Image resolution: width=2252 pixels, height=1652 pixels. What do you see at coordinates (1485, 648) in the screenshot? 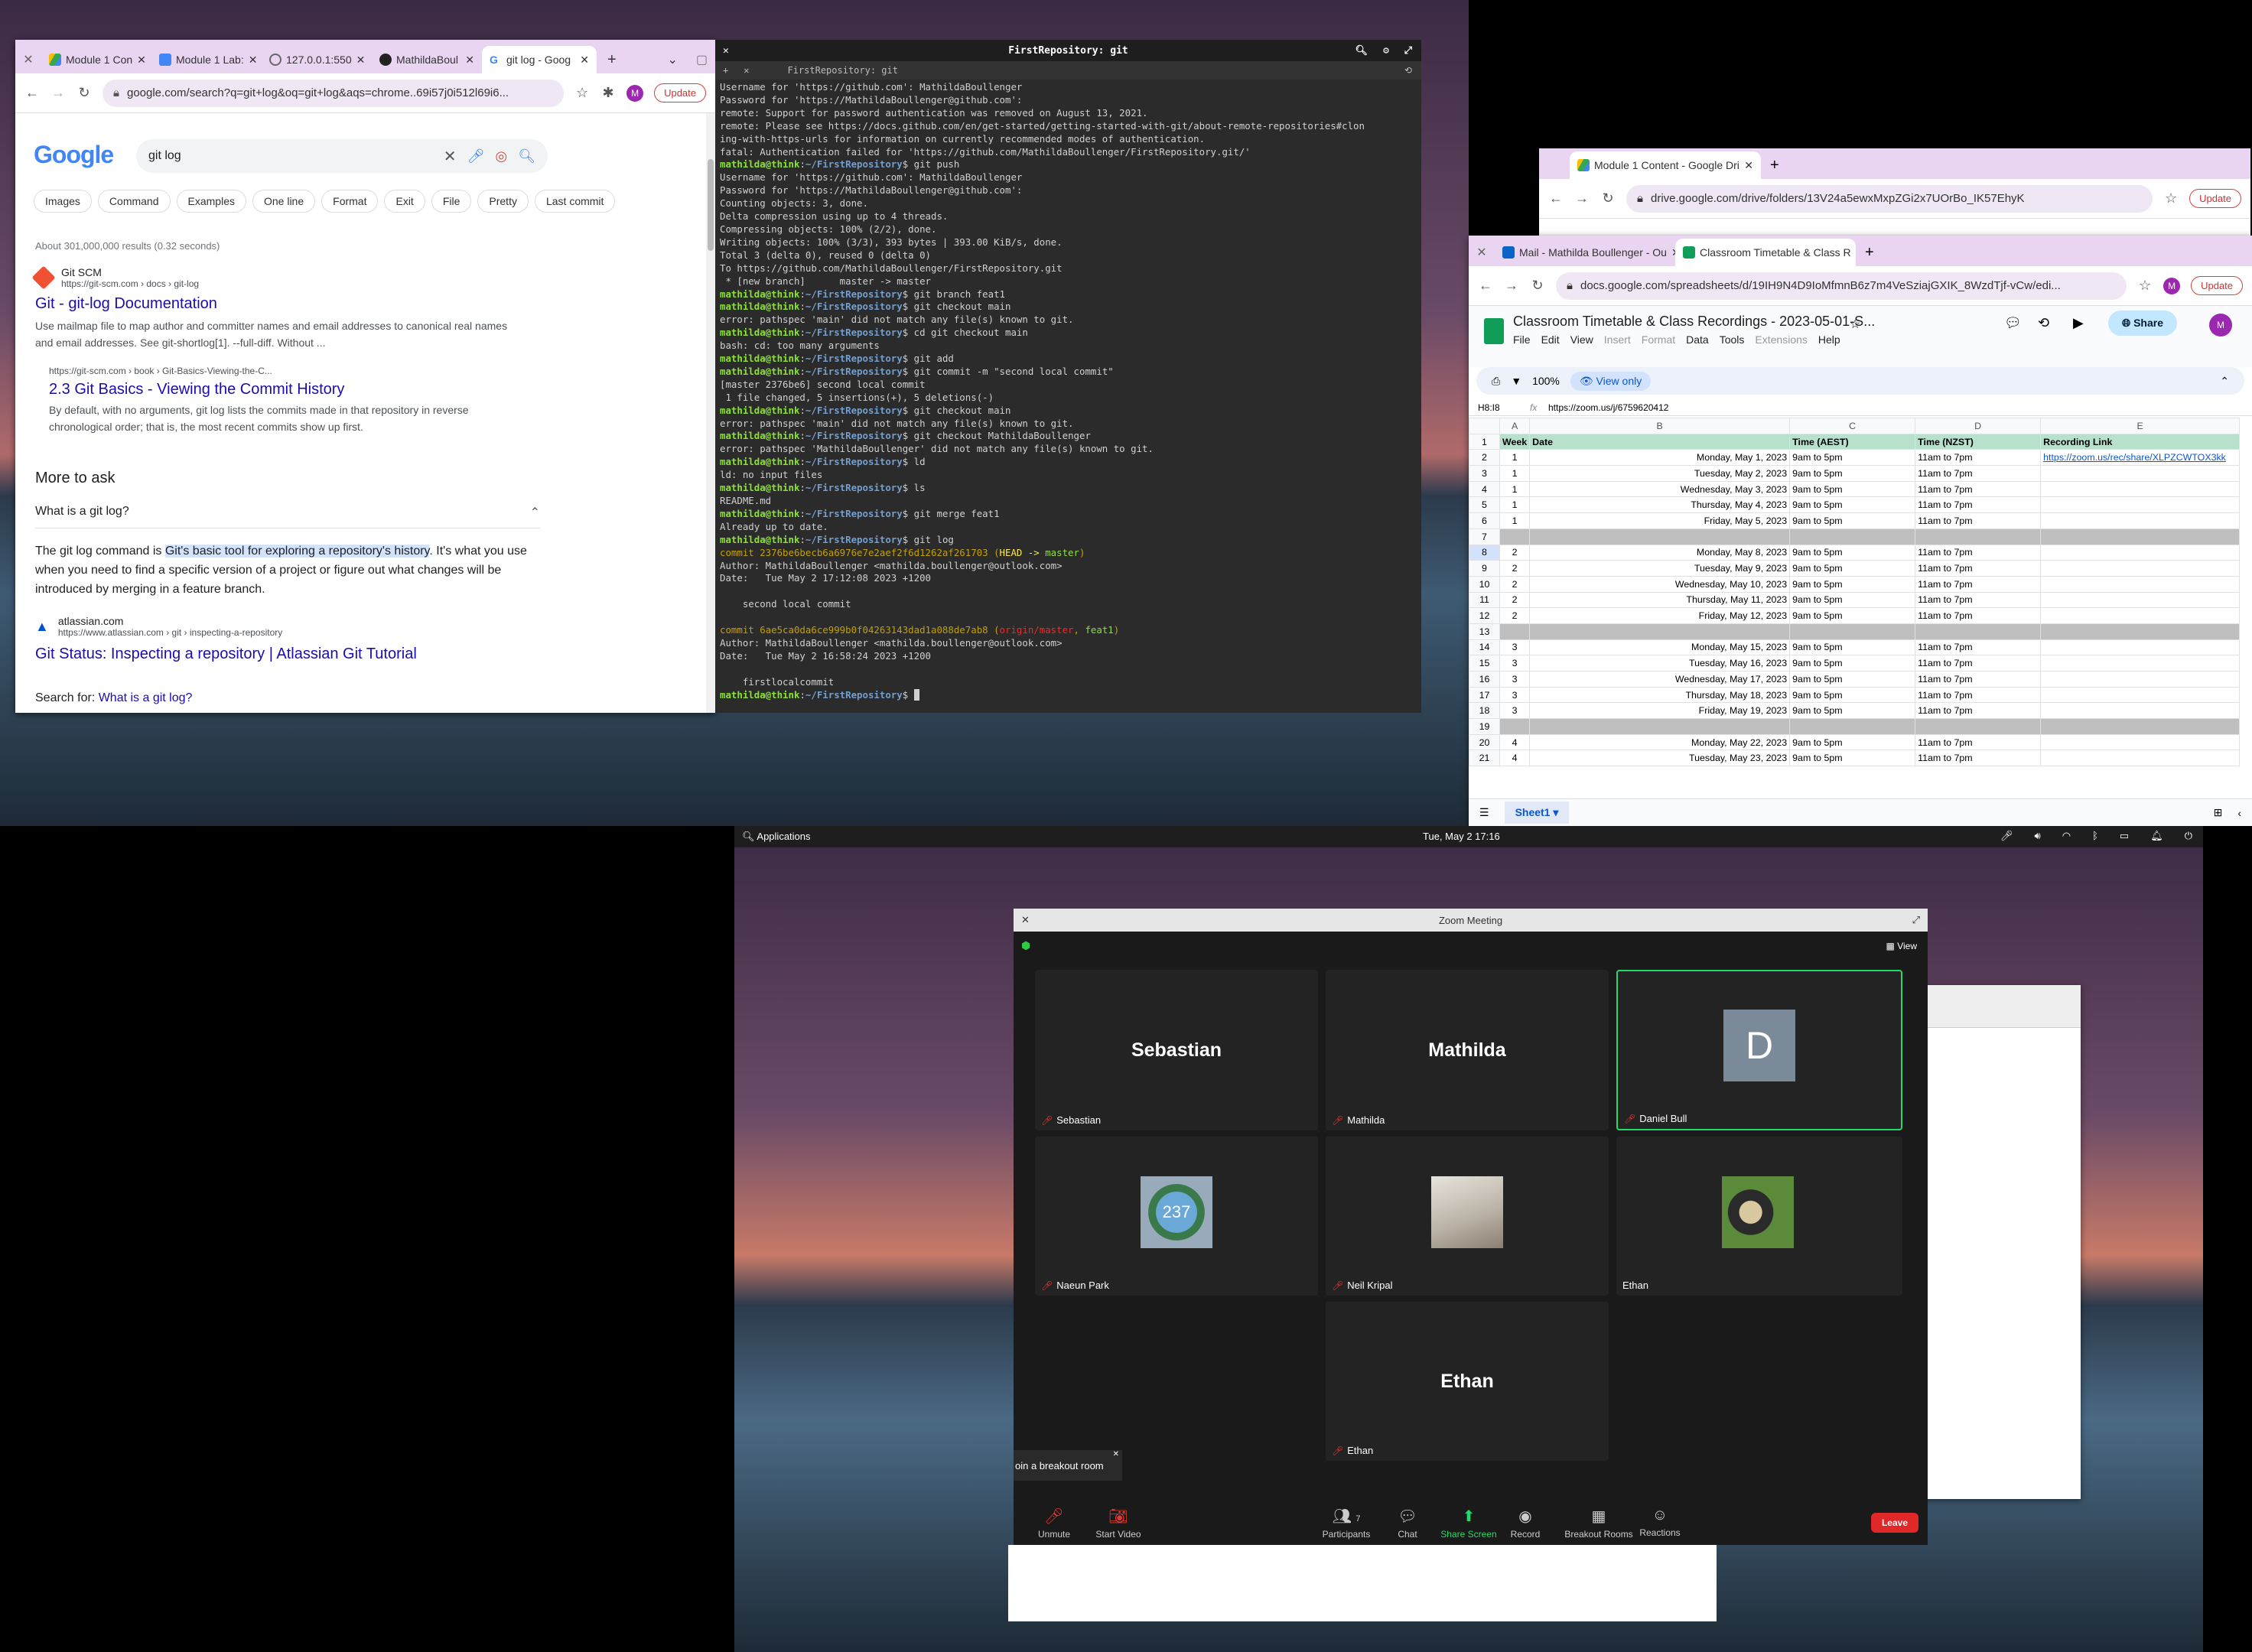
I see `row-number: 14` at bounding box center [1485, 648].